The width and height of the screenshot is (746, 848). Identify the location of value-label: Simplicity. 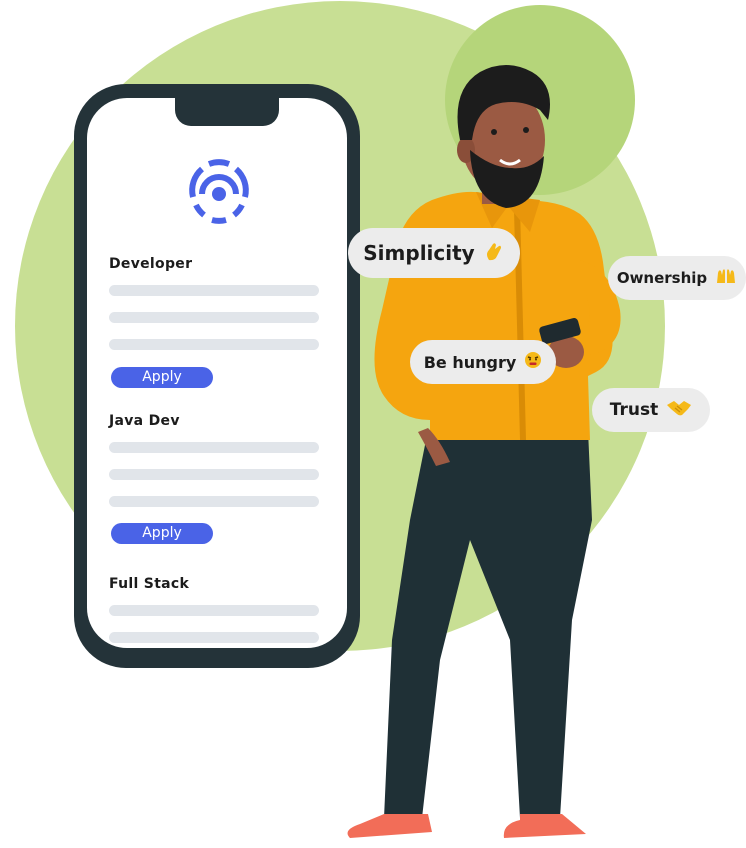
(419, 253).